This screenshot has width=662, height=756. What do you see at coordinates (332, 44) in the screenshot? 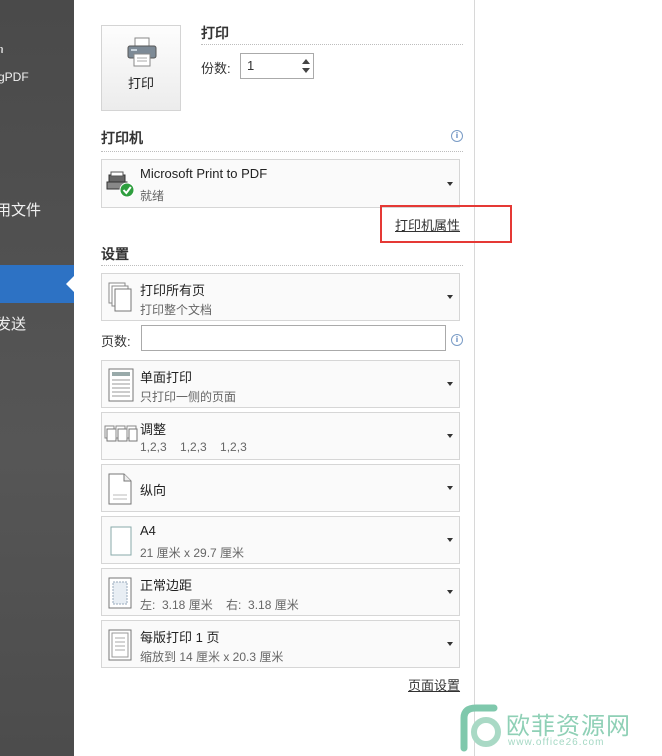
I see `print-title-divider` at bounding box center [332, 44].